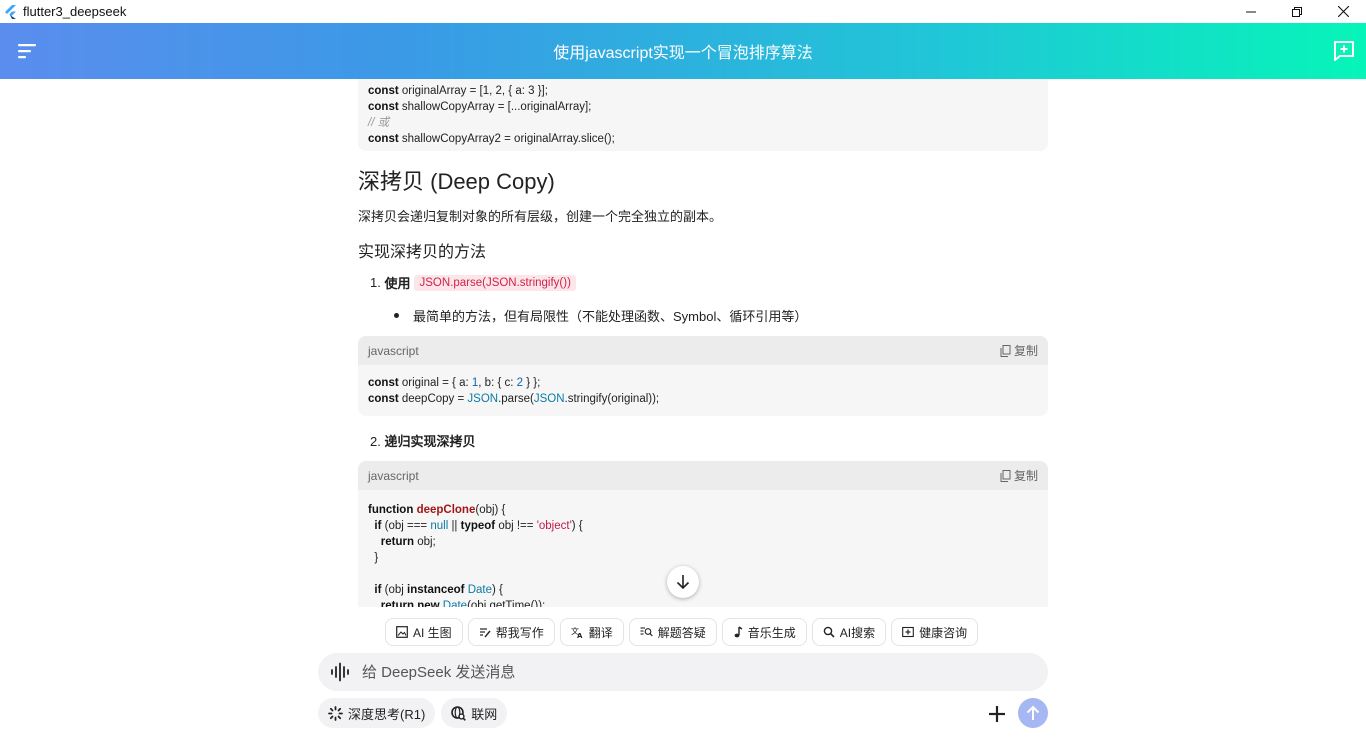 The height and width of the screenshot is (738, 1366). I want to click on list-item-recursive-method: 2. 递归实现深拷贝, so click(423, 441).